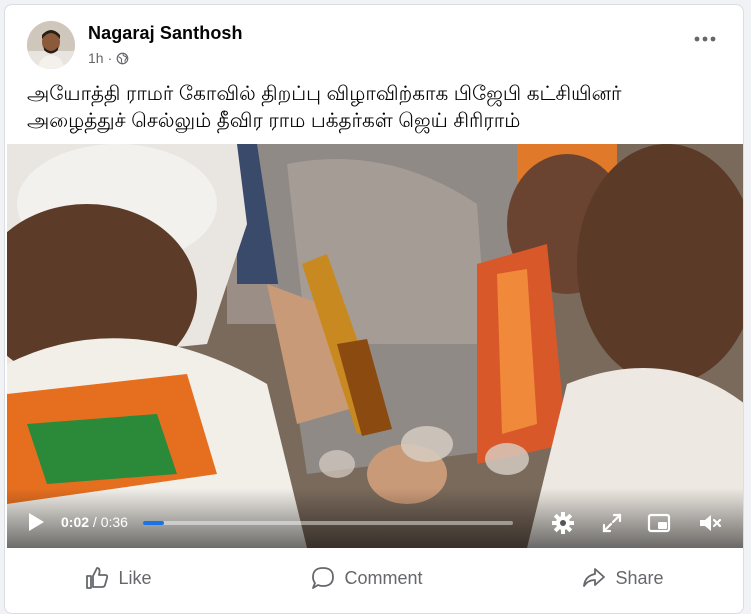 This screenshot has width=751, height=614. Describe the element at coordinates (165, 33) in the screenshot. I see `author-name: Nagaraj Santhosh` at that location.